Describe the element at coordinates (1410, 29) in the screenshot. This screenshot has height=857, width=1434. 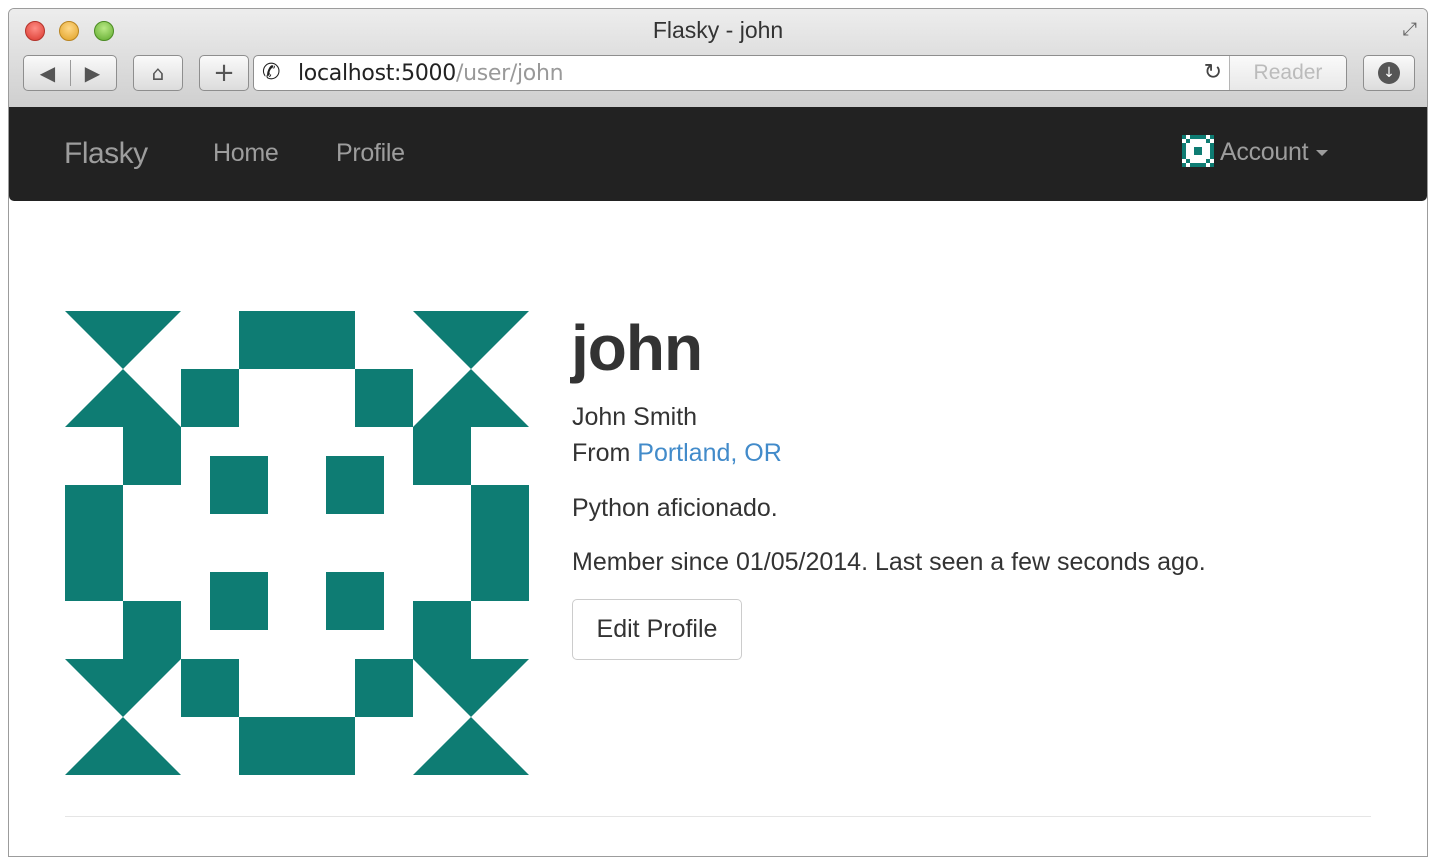
I see `fullscreen-icon: ⤢` at that location.